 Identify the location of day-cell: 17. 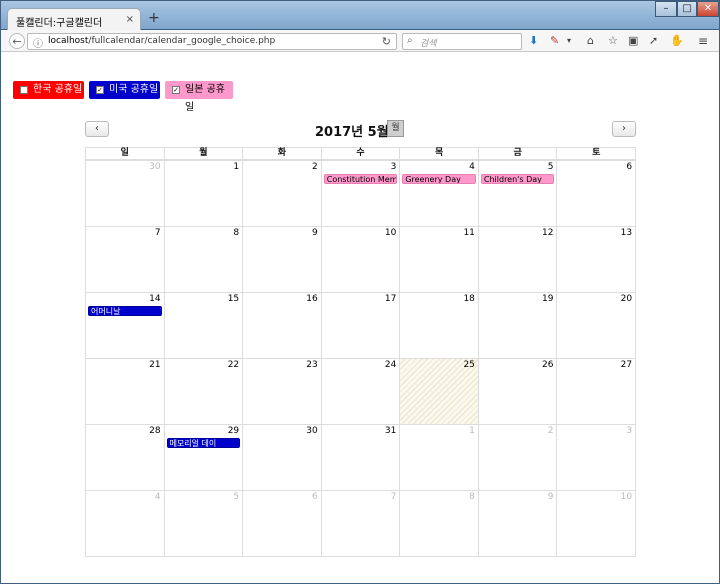
(360, 325).